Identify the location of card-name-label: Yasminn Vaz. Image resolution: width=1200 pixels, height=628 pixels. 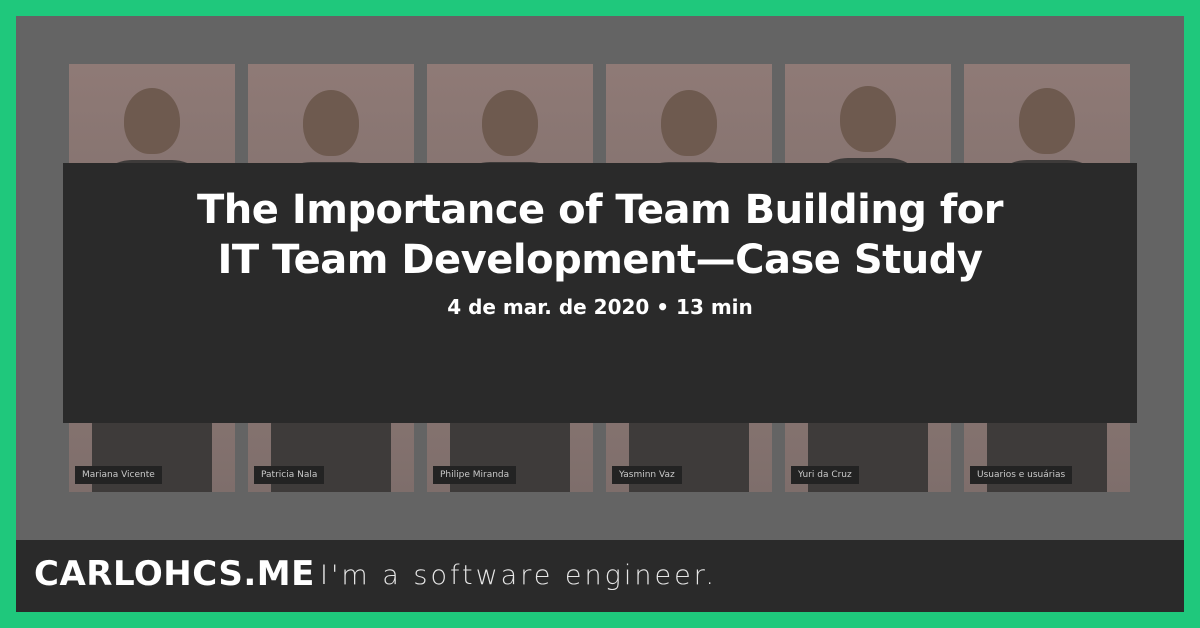
(647, 475).